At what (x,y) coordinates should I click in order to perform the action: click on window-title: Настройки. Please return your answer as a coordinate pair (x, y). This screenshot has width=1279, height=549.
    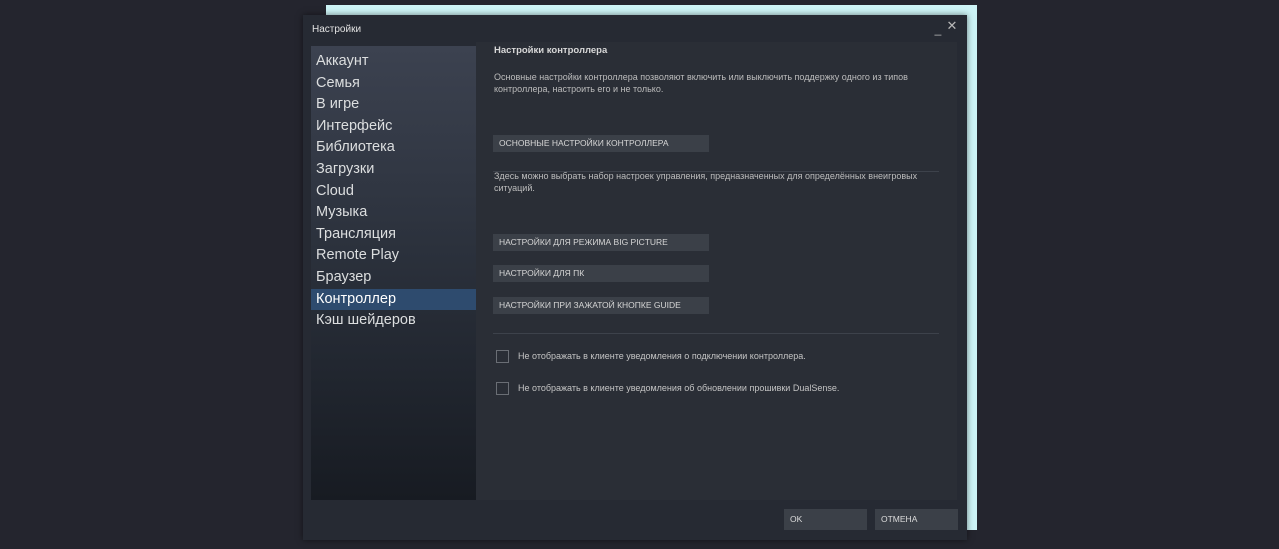
    Looking at the image, I should click on (337, 29).